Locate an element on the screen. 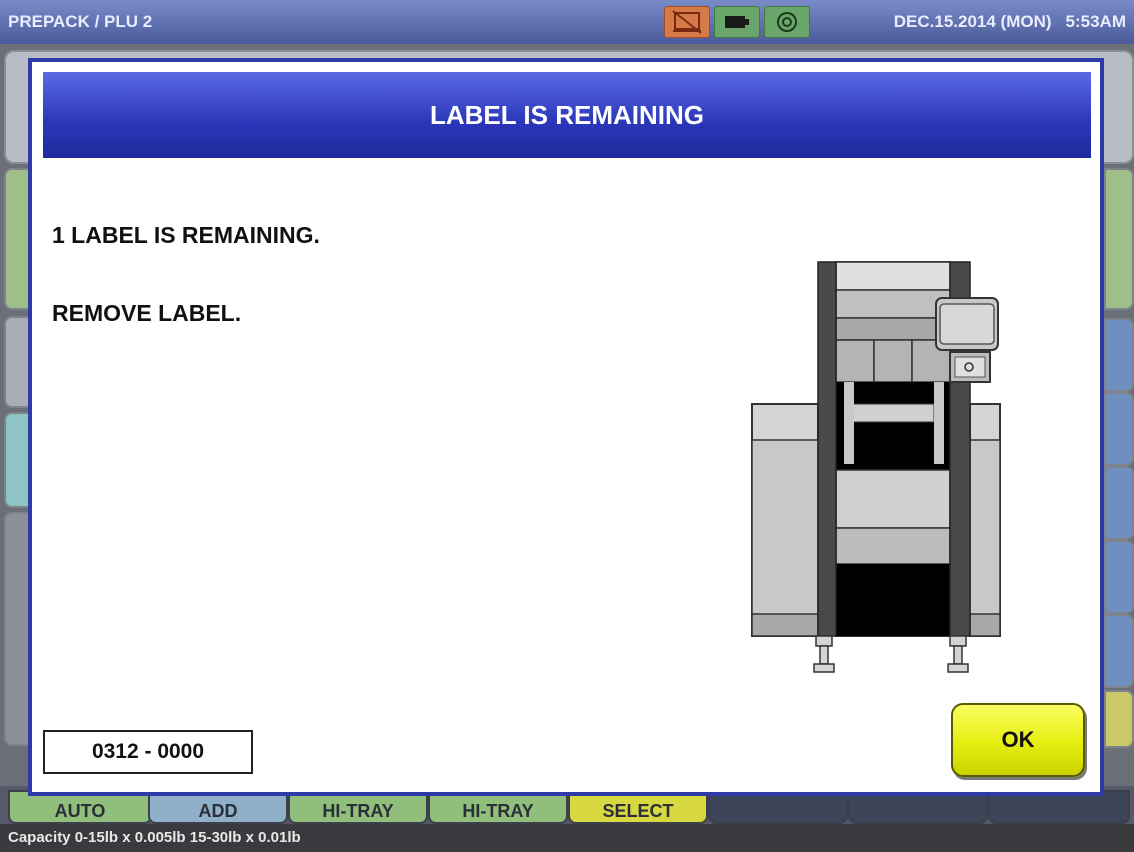 The image size is (1134, 852). message-line-2: REMOVE LABEL. is located at coordinates (147, 313).